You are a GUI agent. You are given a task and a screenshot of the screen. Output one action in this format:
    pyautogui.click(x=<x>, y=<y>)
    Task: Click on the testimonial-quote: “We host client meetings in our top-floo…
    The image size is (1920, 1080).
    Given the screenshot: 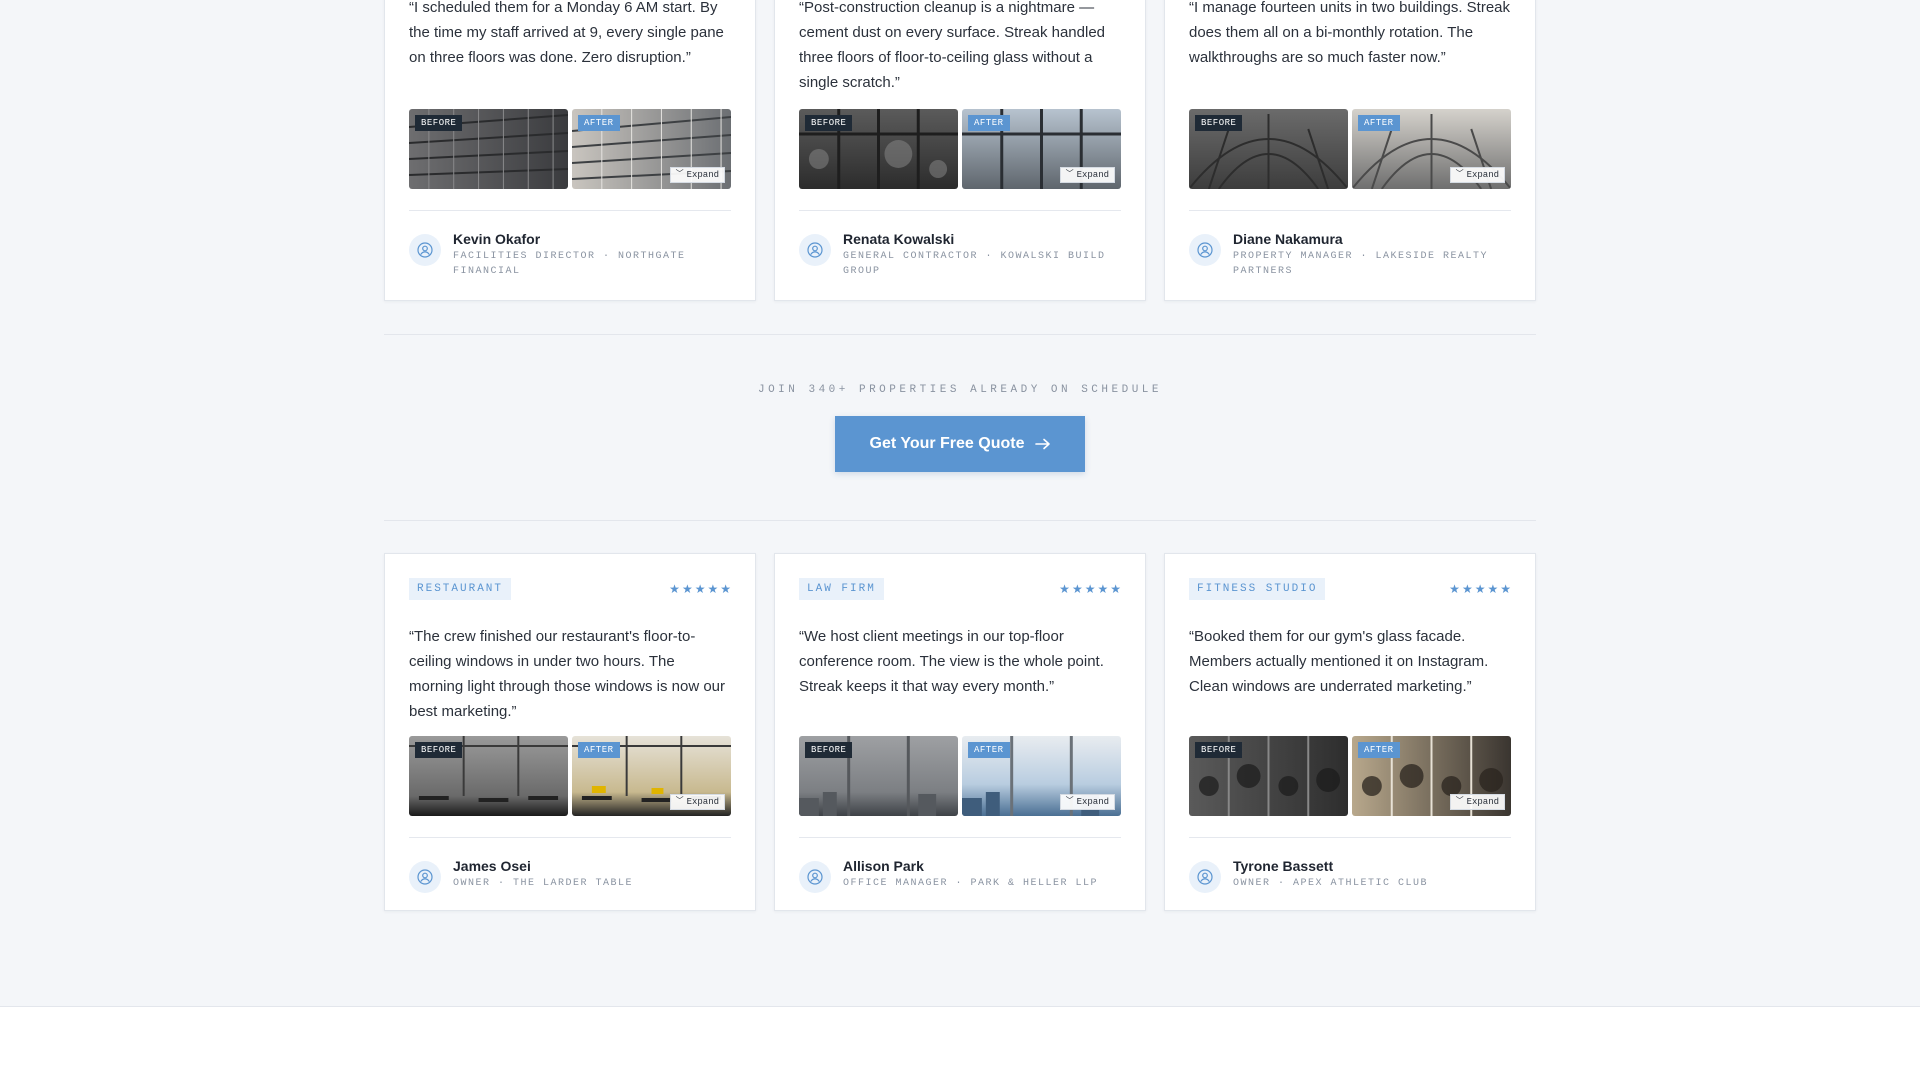 What is the action you would take?
    pyautogui.click(x=951, y=661)
    